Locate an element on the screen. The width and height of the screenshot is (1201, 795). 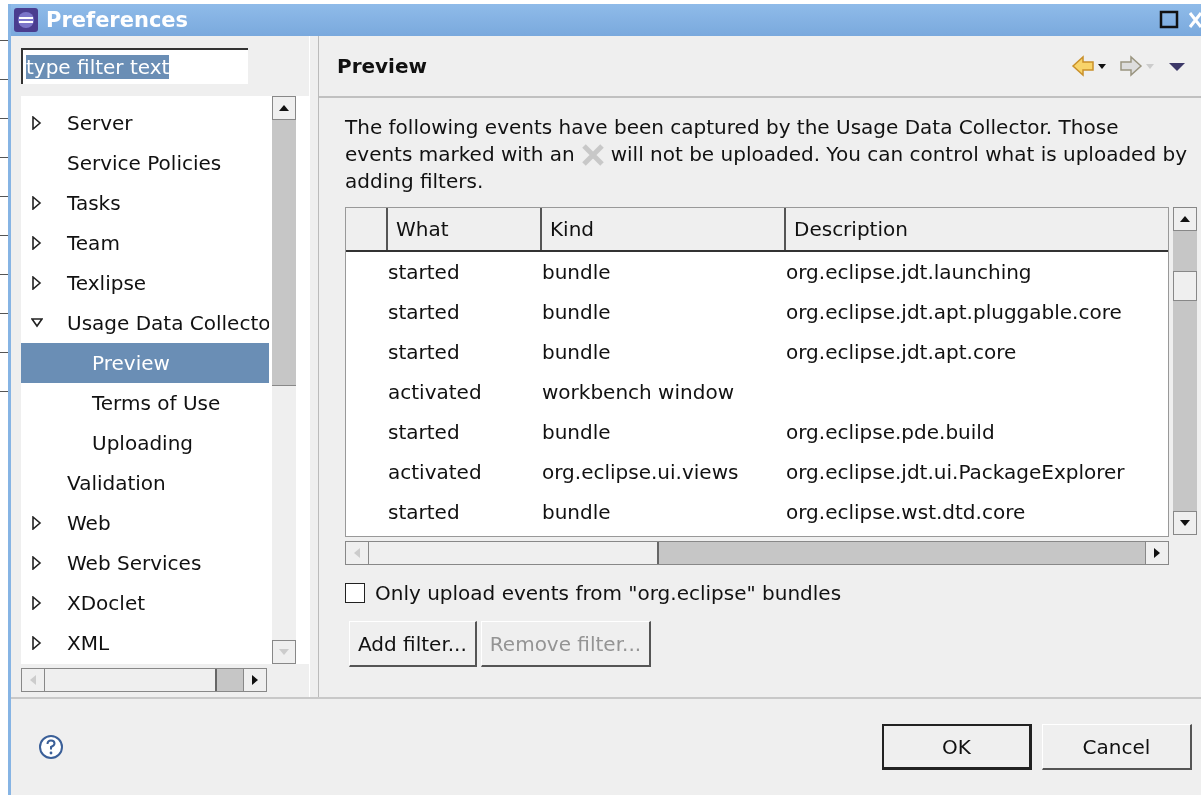
column-header: Description is located at coordinates (977, 229).